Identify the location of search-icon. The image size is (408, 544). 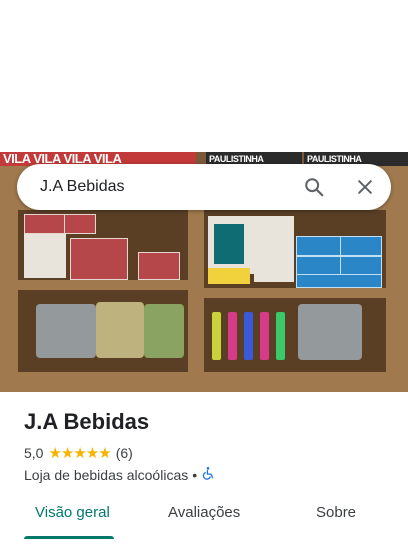
(314, 187).